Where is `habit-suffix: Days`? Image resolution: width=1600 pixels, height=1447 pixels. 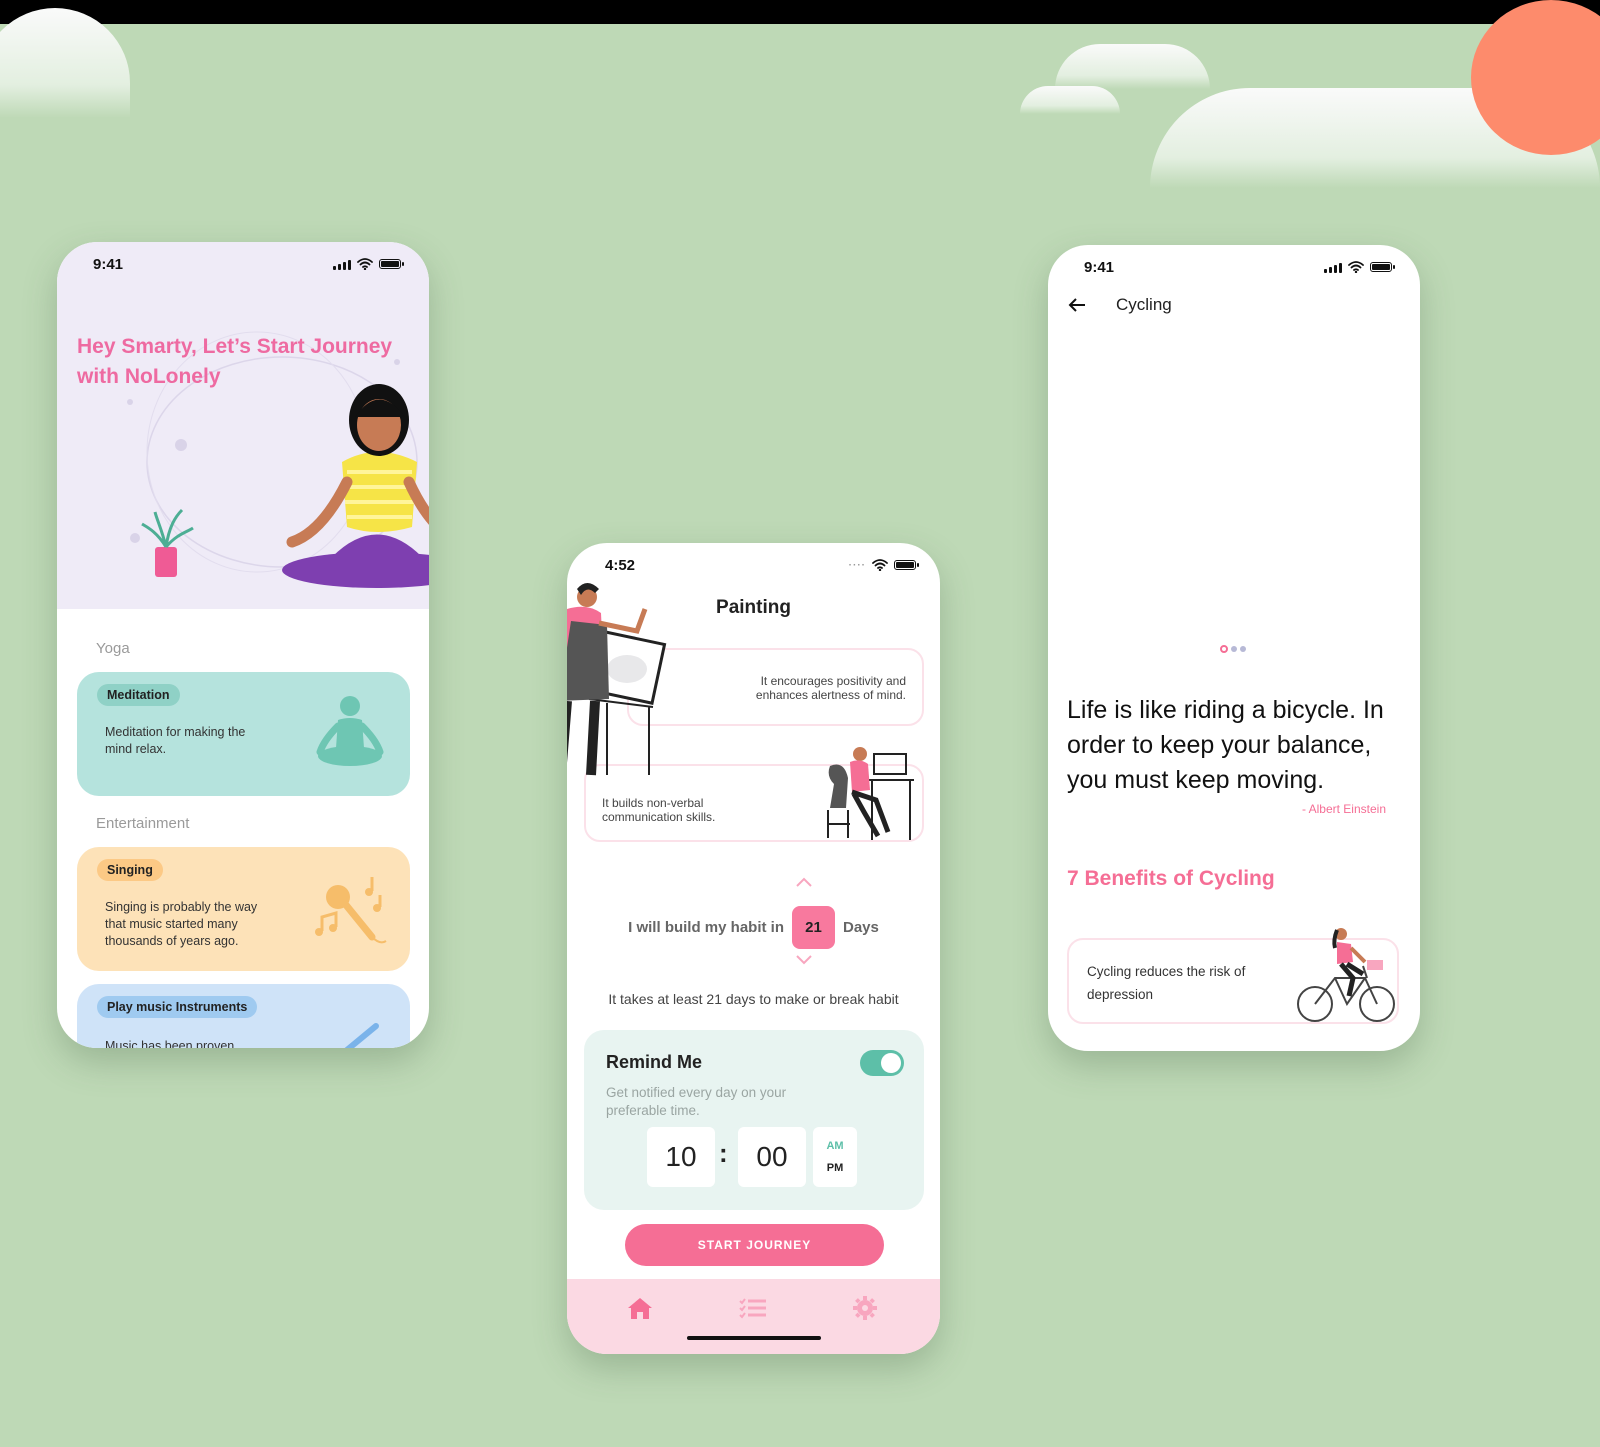 habit-suffix: Days is located at coordinates (860, 927).